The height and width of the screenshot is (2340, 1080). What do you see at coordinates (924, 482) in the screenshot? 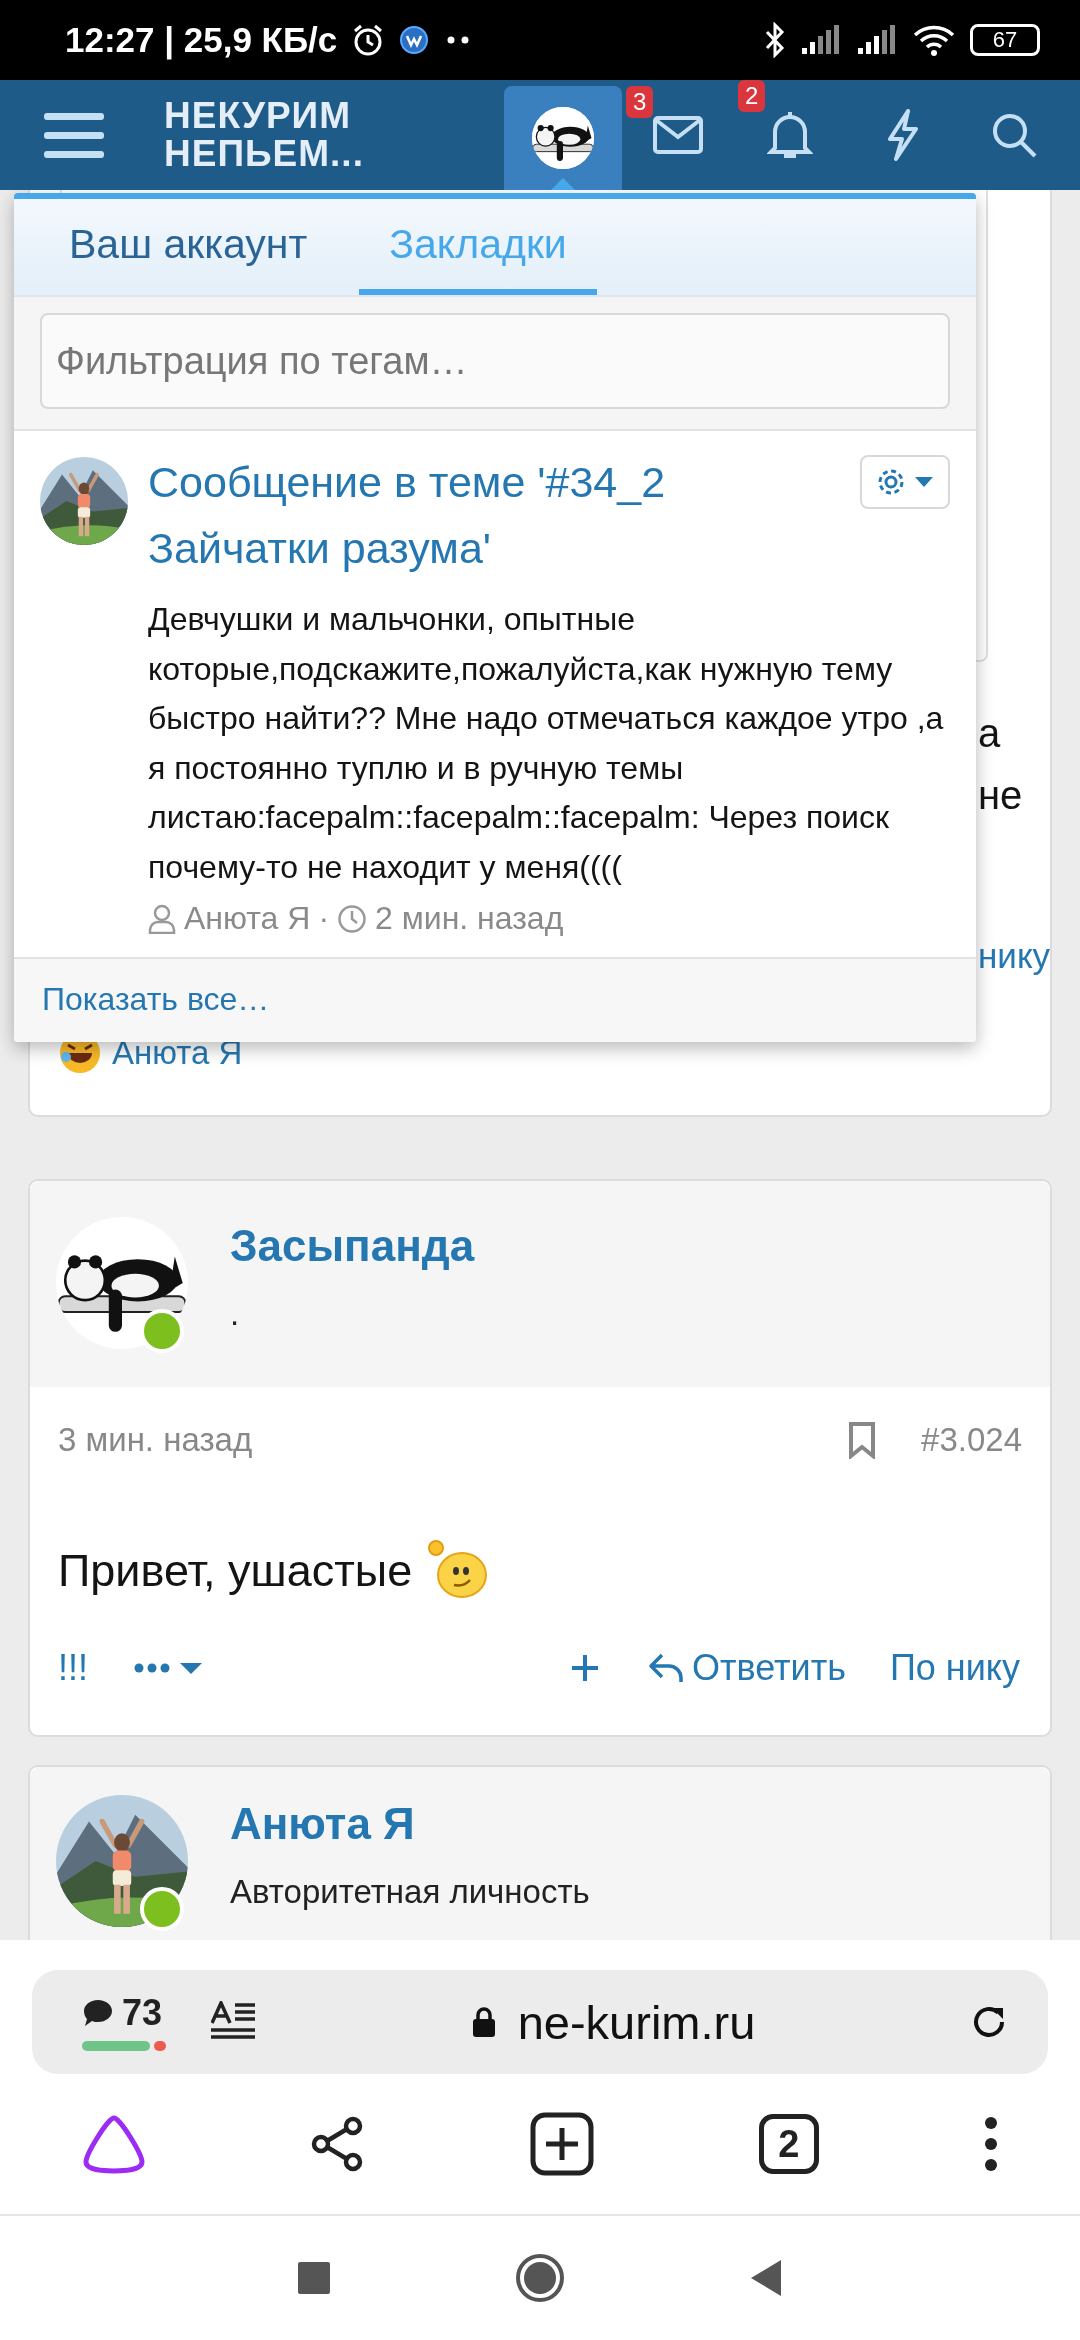
I see `caret-icon` at bounding box center [924, 482].